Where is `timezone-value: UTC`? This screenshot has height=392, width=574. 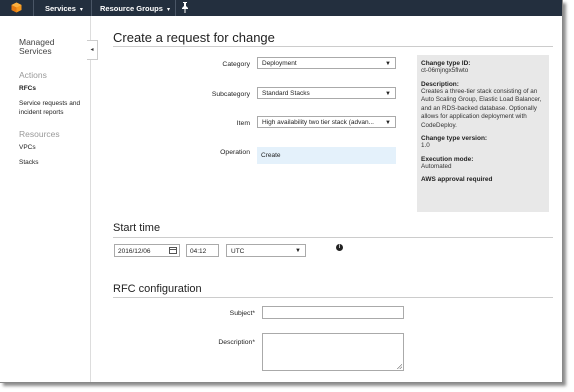 timezone-value: UTC is located at coordinates (238, 251).